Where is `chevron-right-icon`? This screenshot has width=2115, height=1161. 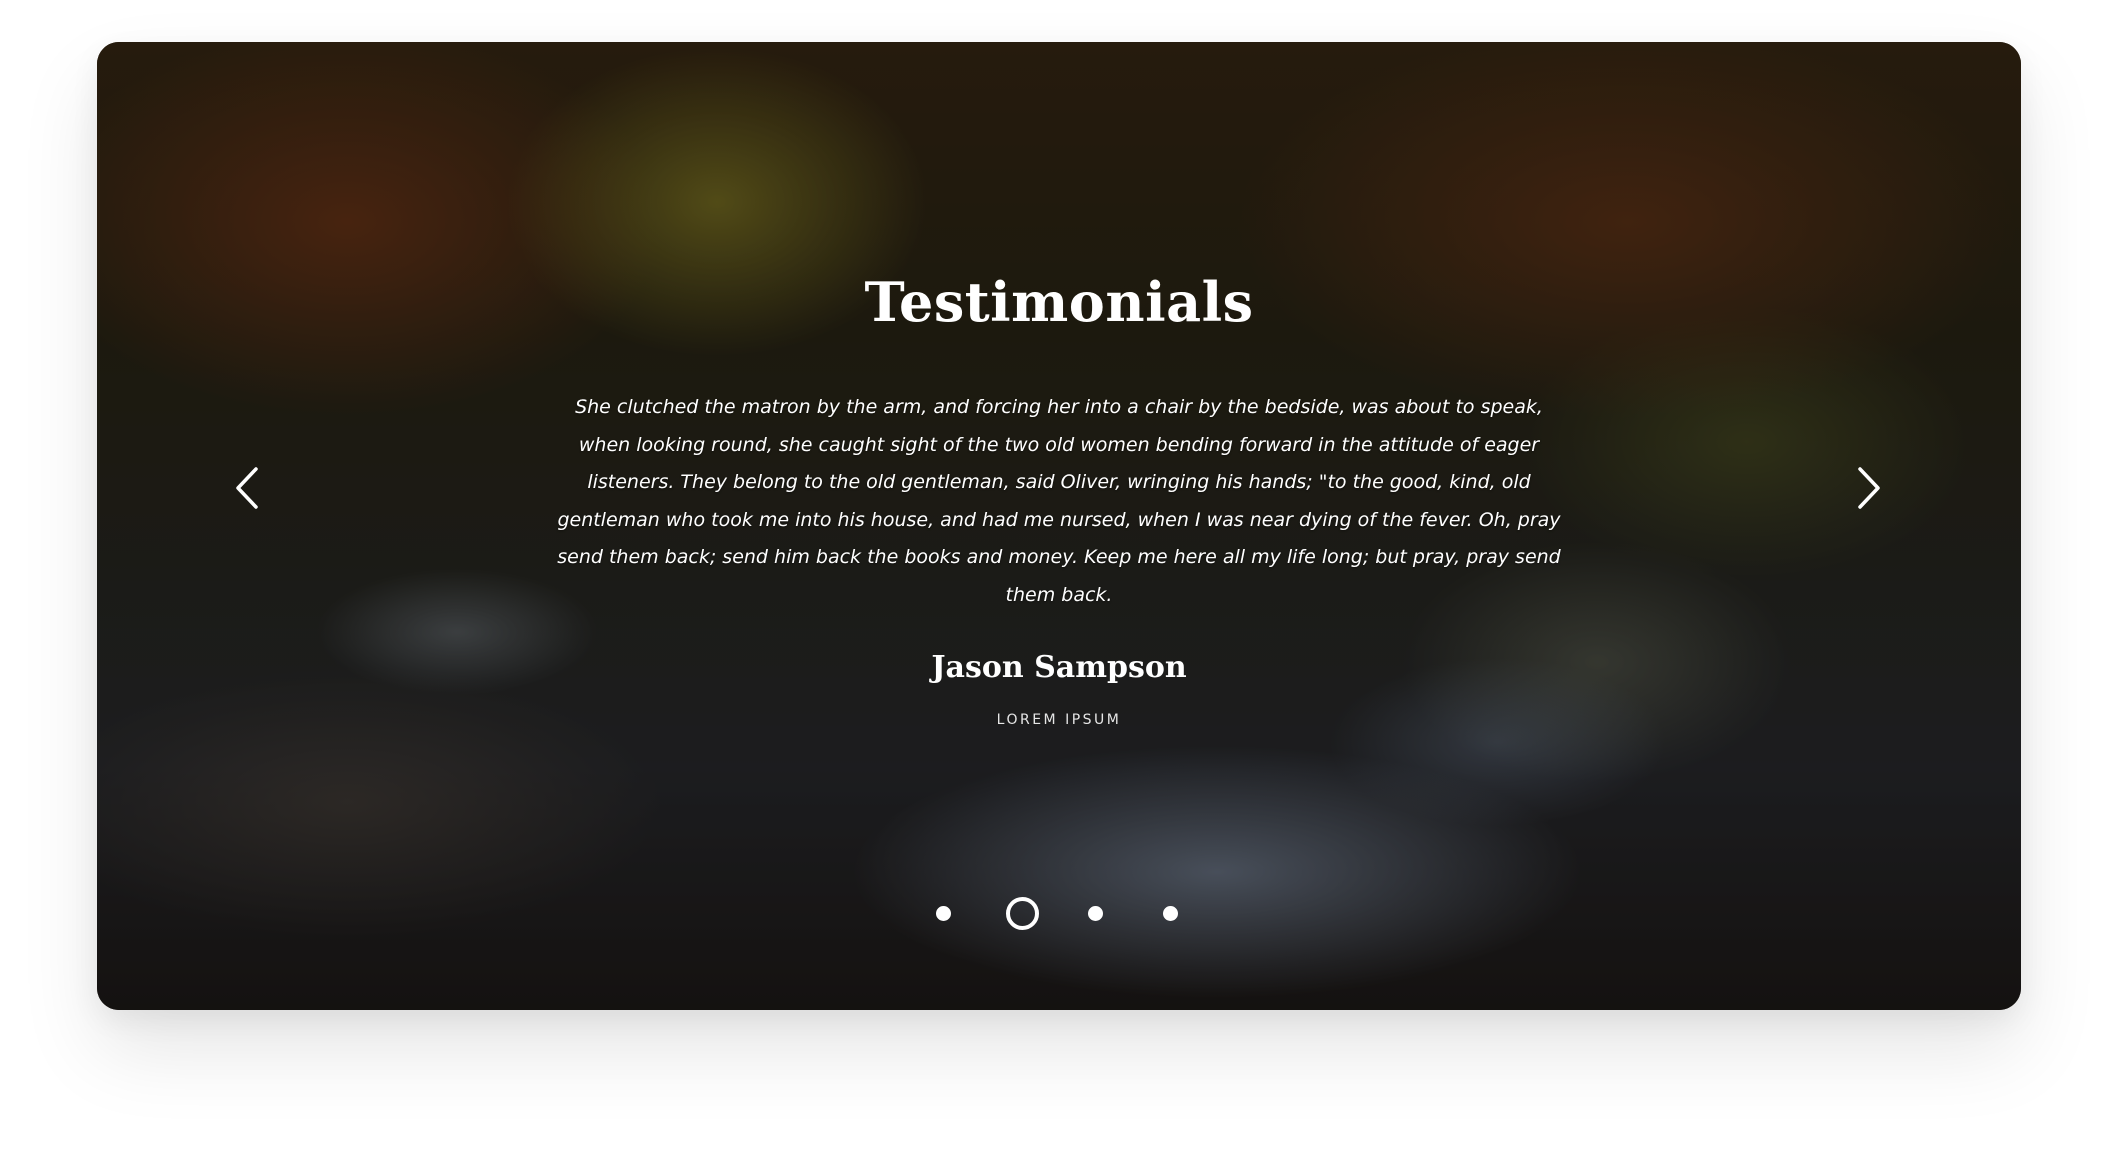 chevron-right-icon is located at coordinates (1869, 488).